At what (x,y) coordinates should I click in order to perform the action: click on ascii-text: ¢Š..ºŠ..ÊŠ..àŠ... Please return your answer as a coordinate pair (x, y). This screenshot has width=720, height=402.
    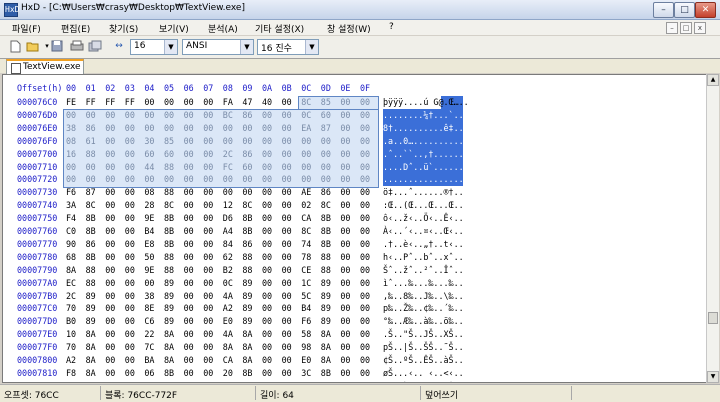
    Looking at the image, I should click on (423, 360).